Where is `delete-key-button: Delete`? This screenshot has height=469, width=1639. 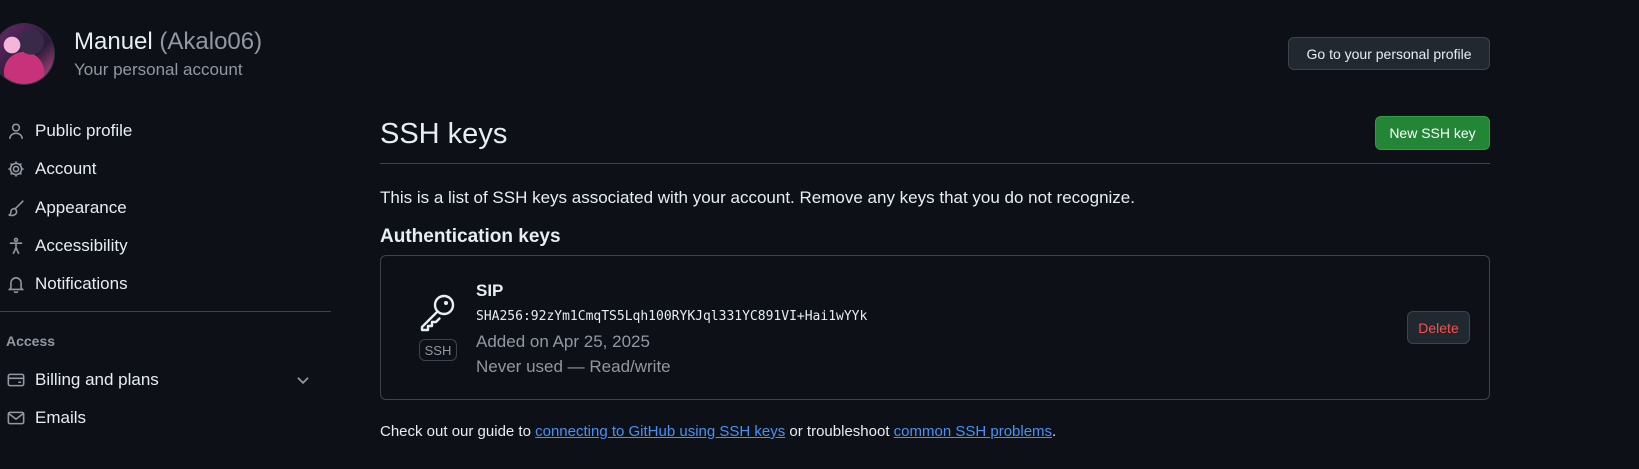 delete-key-button: Delete is located at coordinates (1438, 327).